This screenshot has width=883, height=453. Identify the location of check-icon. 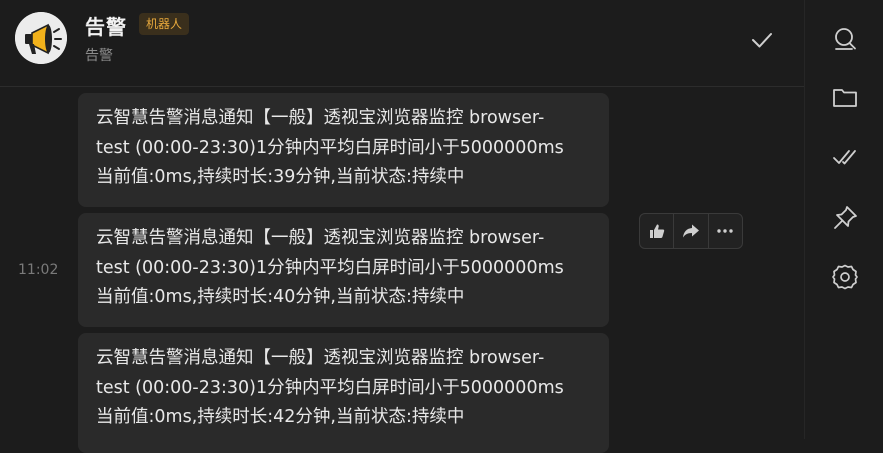
(762, 40).